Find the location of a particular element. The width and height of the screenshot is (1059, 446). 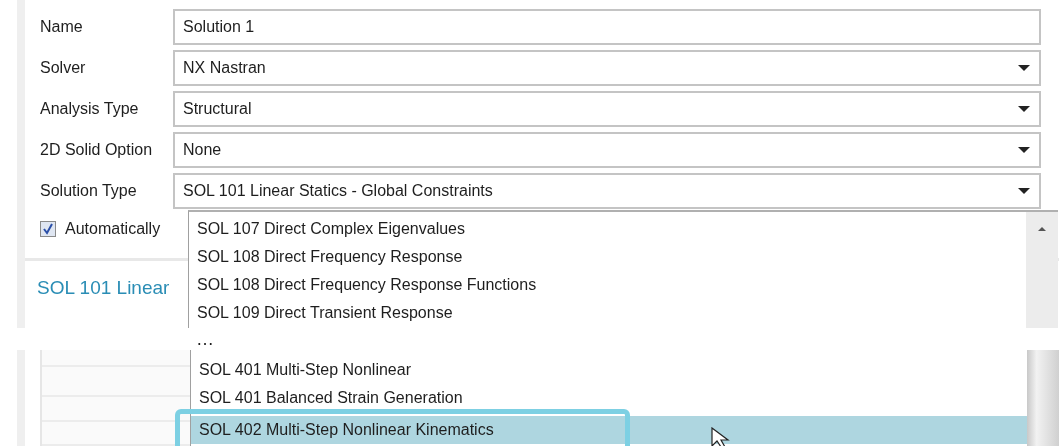

dropdown-option: SOL 402 Multi-Step Nonlinear Kinematics is located at coordinates (609, 430).